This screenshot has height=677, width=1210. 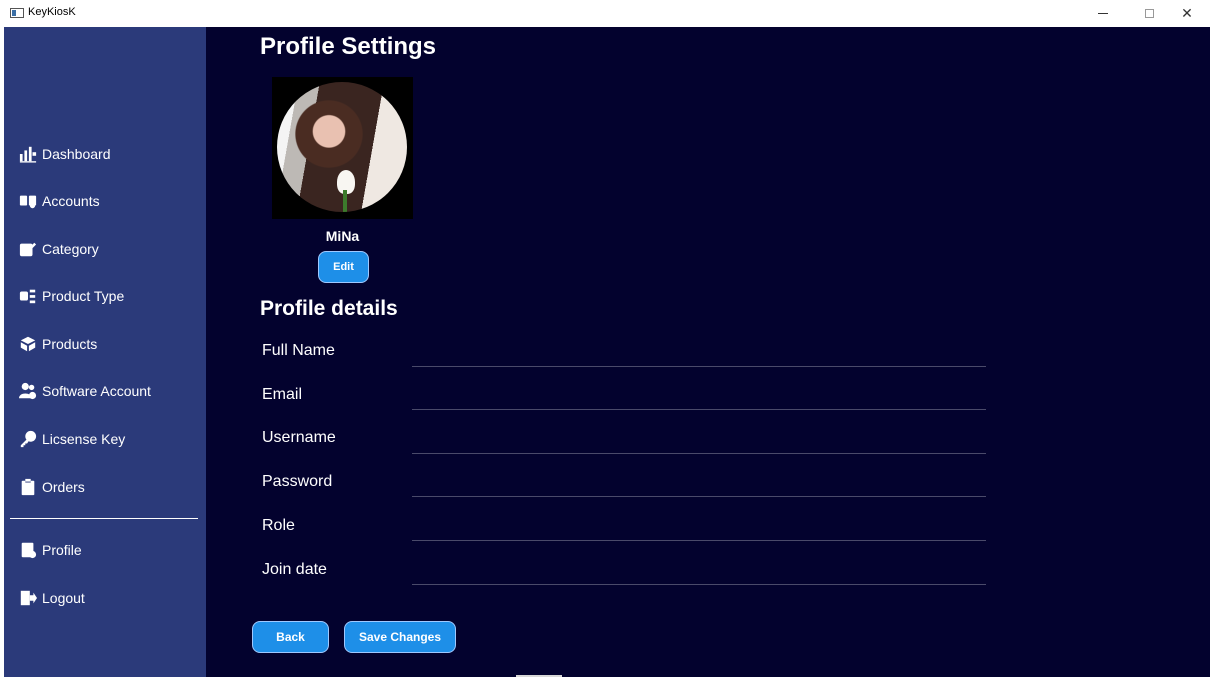 I want to click on sidebar-item-accounts: Accounts, so click(x=108, y=201).